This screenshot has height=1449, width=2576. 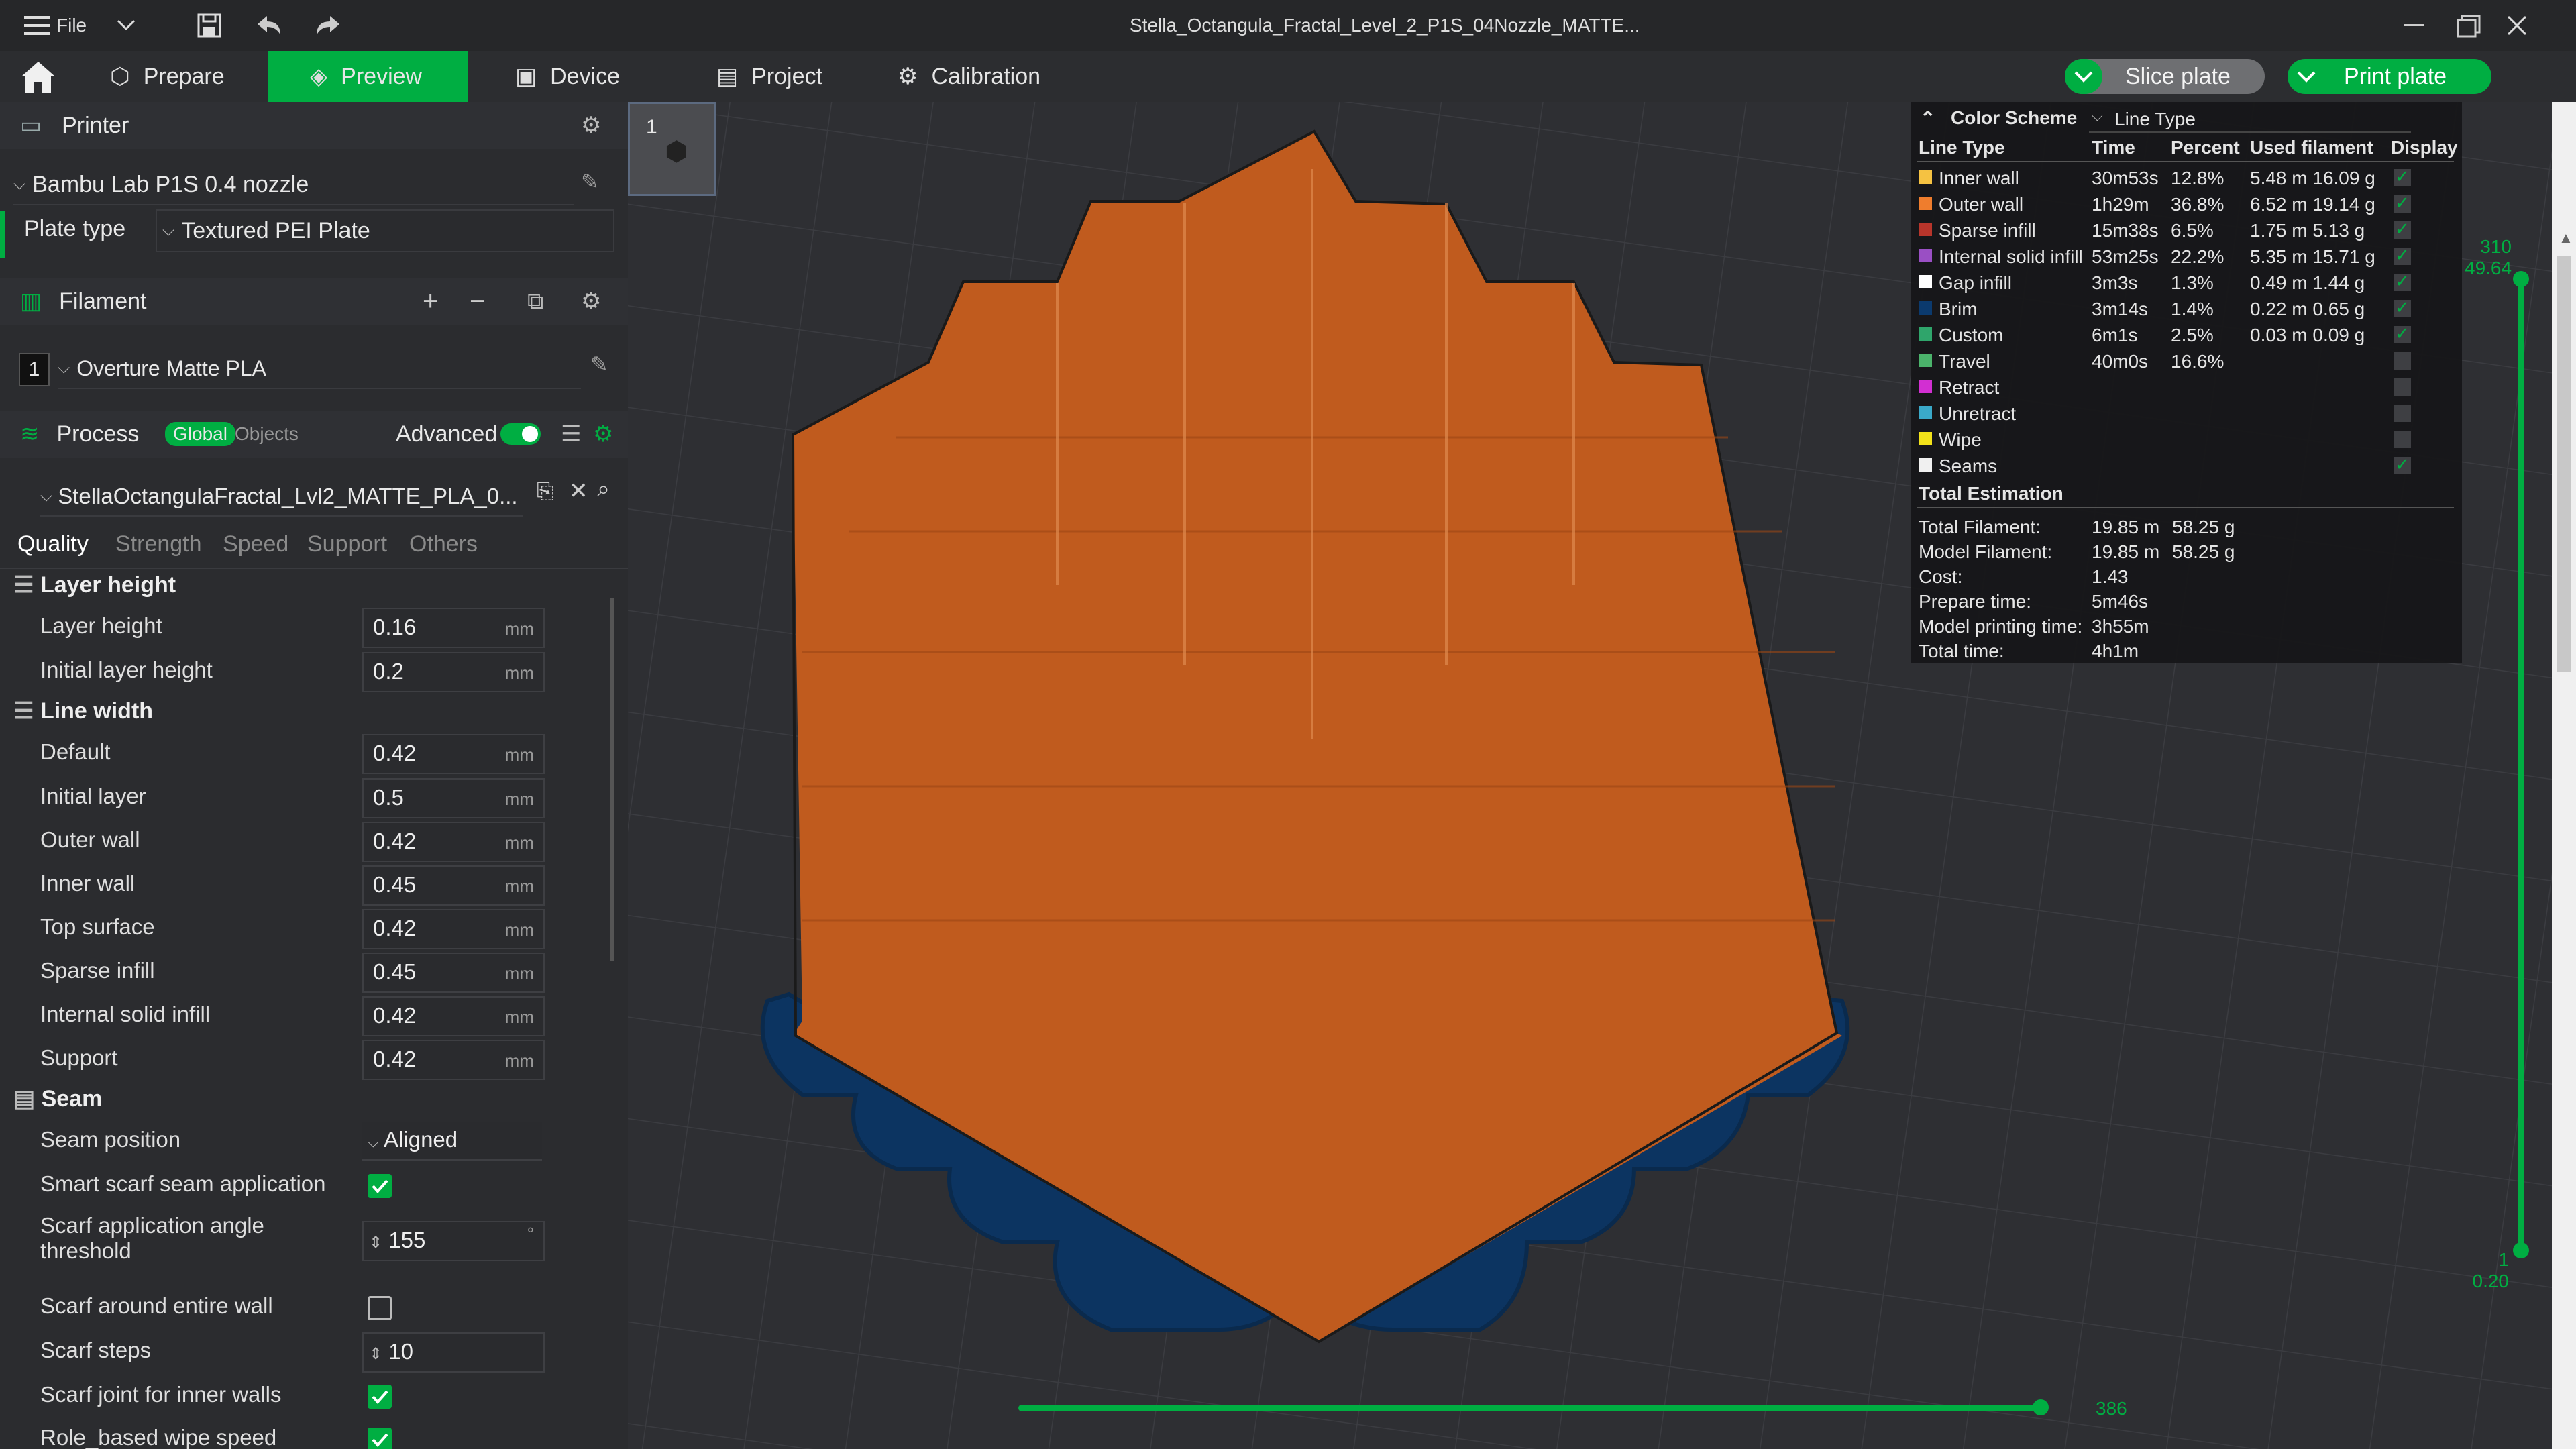 I want to click on window-scrollbar: ▲, so click(x=2564, y=775).